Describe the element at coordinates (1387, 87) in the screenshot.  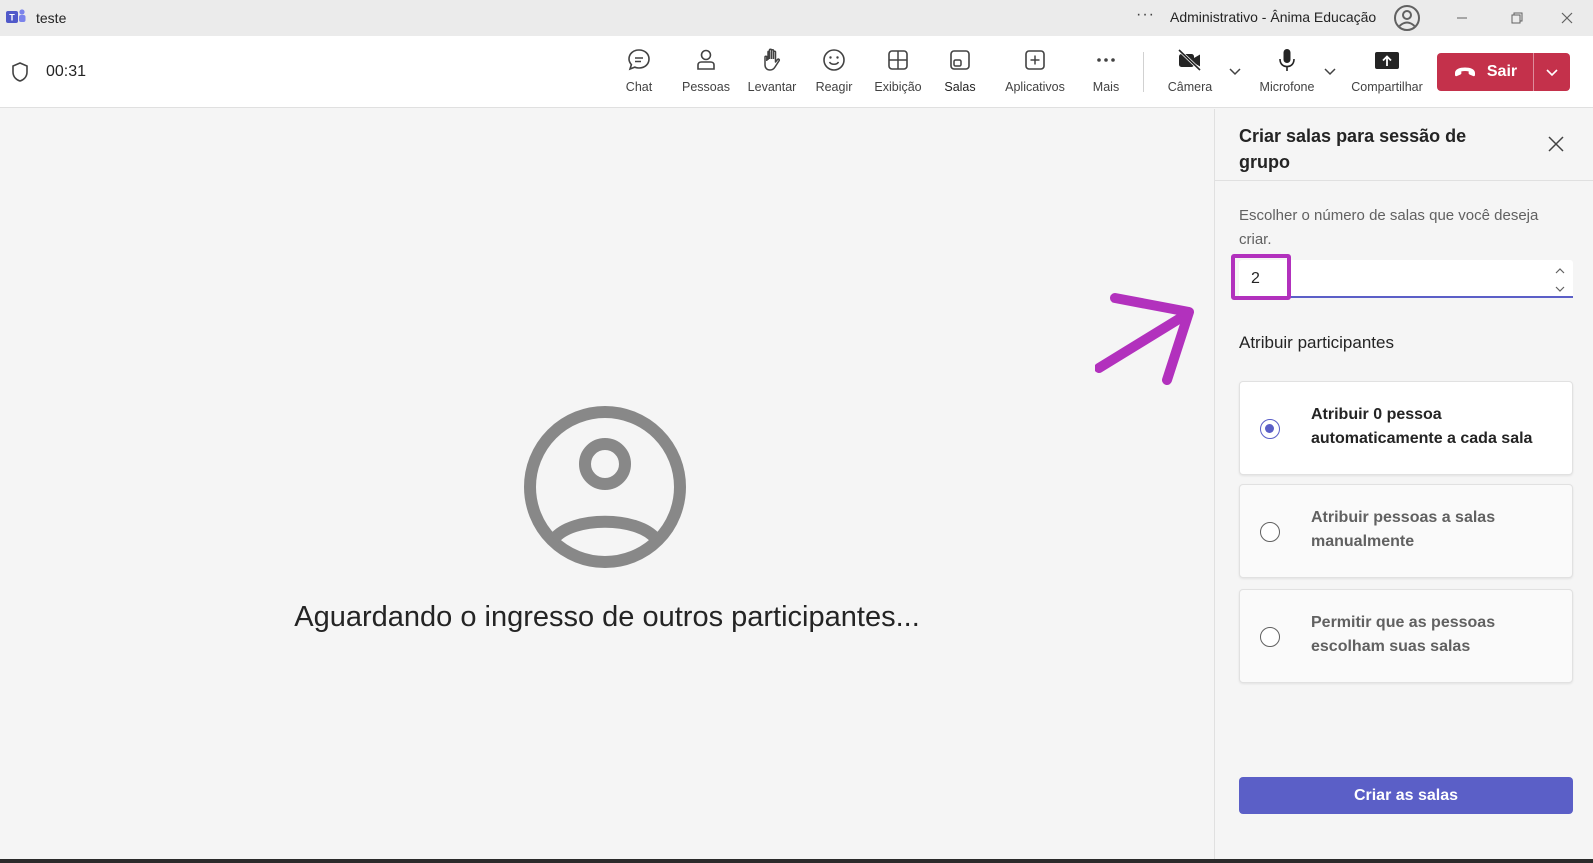
I see `share-label: Compartilhar` at that location.